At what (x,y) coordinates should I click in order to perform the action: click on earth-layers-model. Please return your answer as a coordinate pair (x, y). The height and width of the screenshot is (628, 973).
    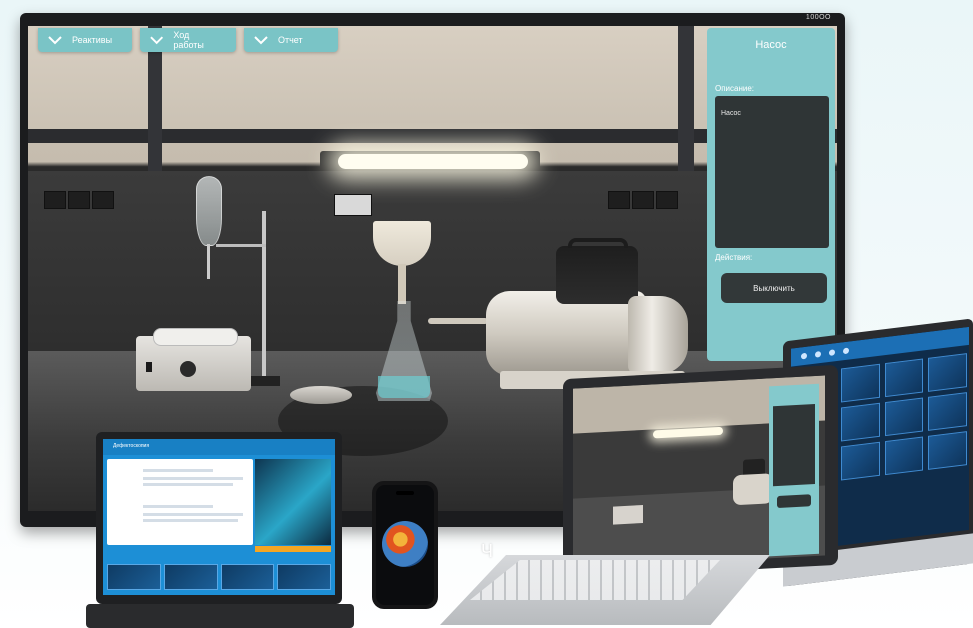
    Looking at the image, I should click on (405, 544).